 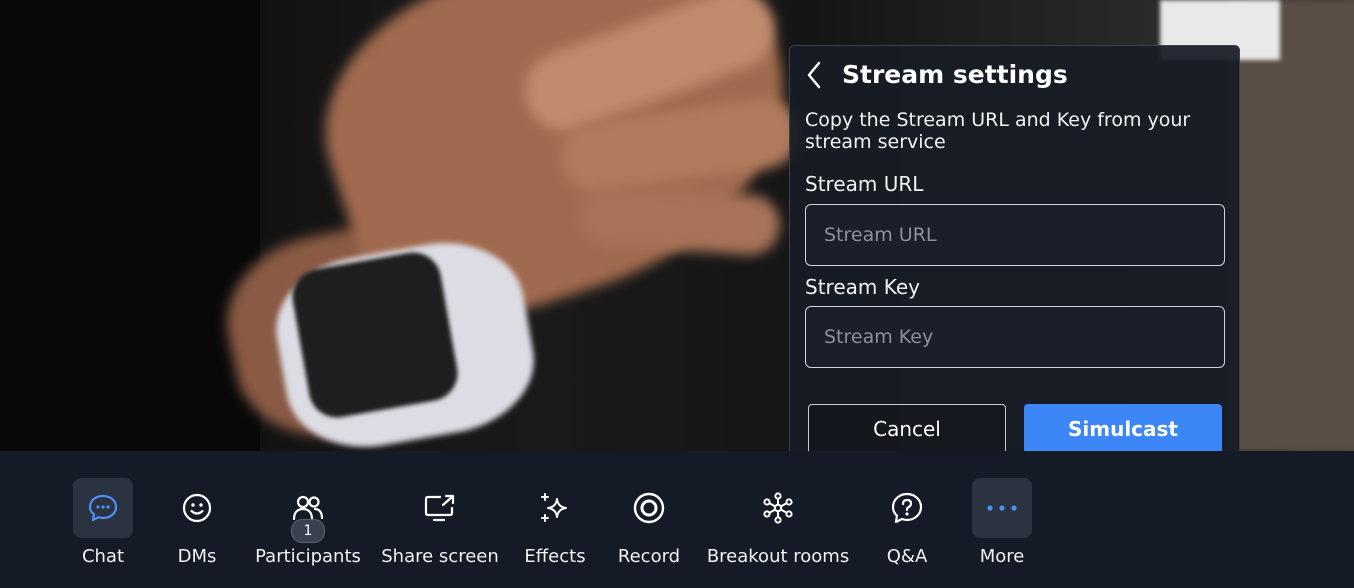 I want to click on breakout-rooms-label: Breakout rooms, so click(x=778, y=556).